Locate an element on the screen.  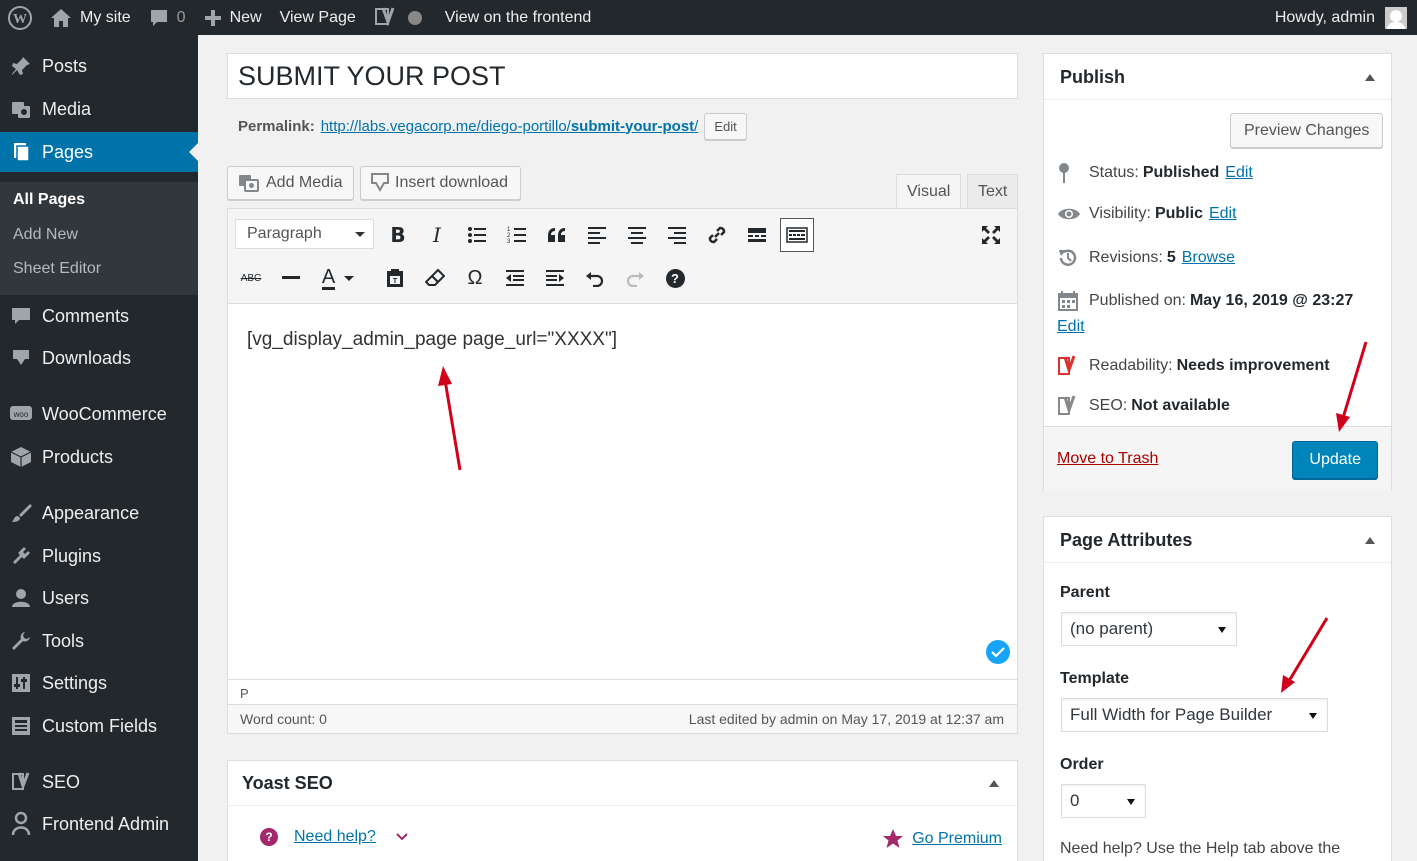
history-icon is located at coordinates (1073, 258).